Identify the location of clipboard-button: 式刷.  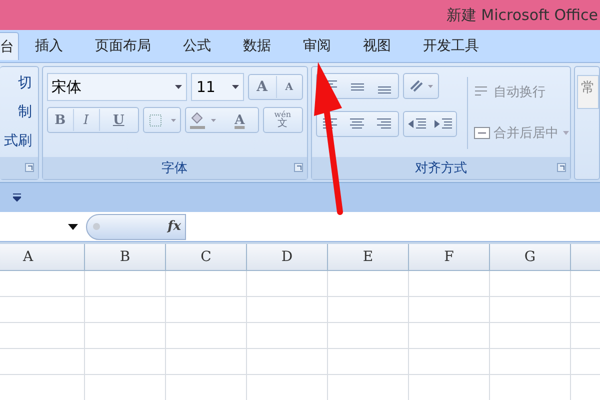
(16, 141).